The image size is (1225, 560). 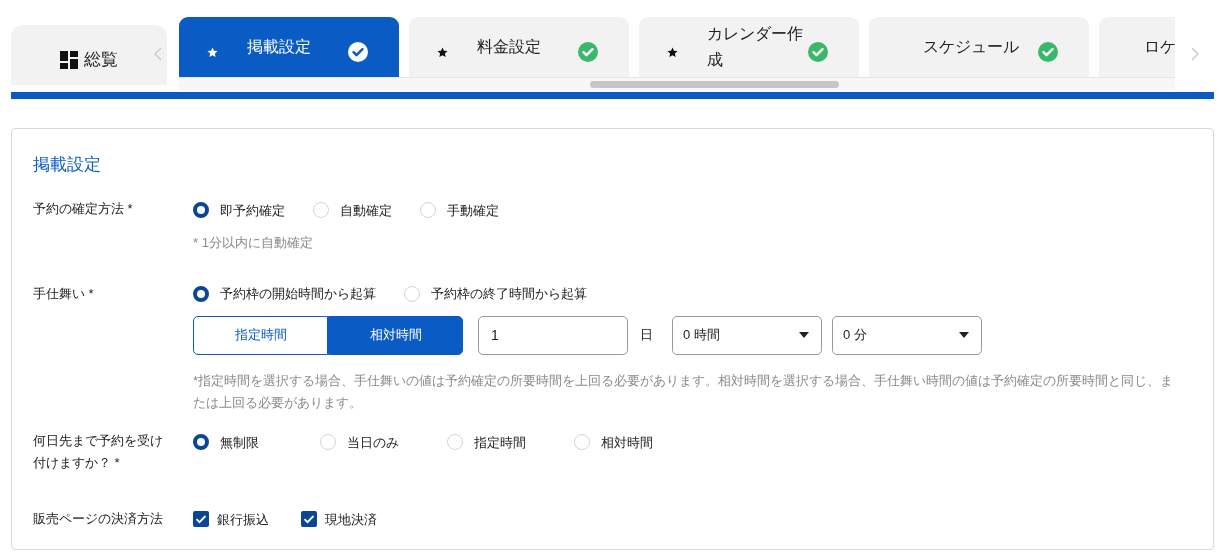 What do you see at coordinates (260, 335) in the screenshot?
I see `segment-button: 指定時間` at bounding box center [260, 335].